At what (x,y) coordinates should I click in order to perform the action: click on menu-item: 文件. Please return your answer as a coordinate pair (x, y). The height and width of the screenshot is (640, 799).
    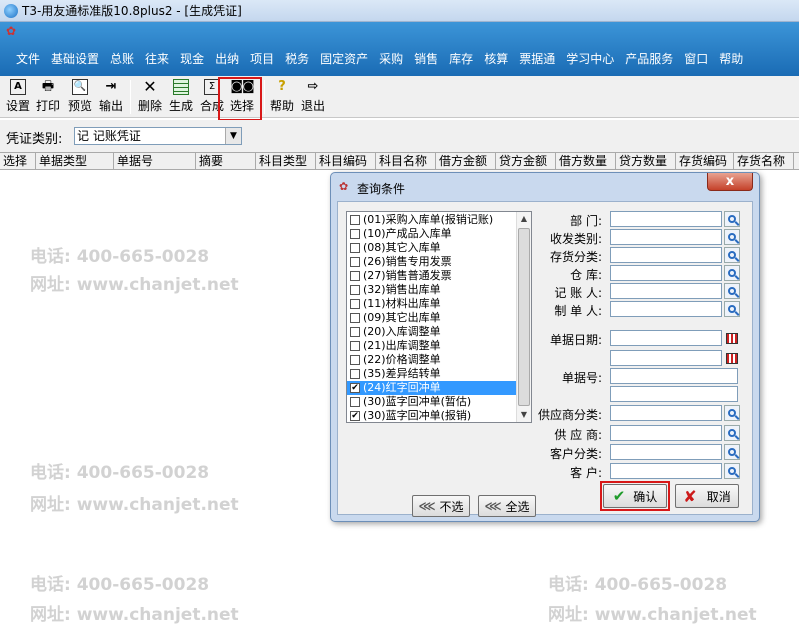
    Looking at the image, I should click on (28, 58).